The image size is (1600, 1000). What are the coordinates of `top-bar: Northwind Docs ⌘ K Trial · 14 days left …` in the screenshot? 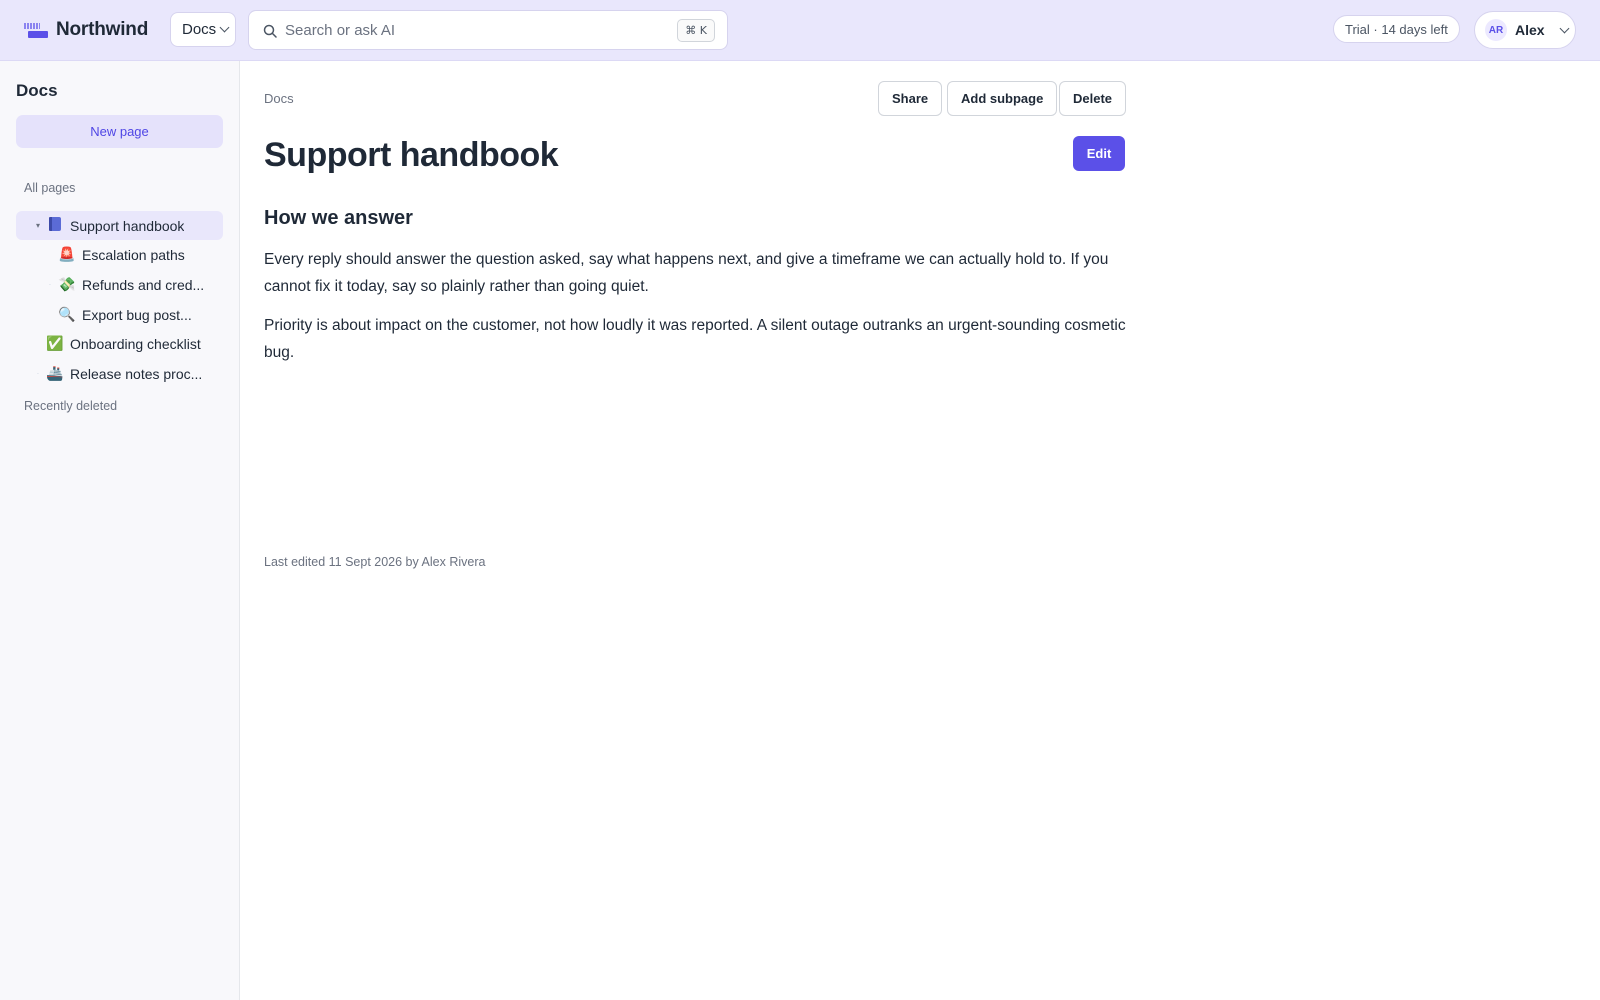 It's located at (800, 30).